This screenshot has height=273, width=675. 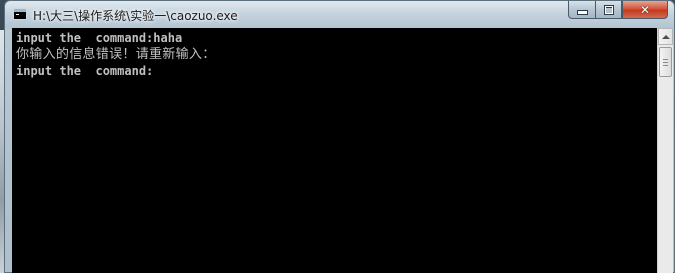 I want to click on title-bar: H:\大三\操作系统\实验一\caozuo.exe ✕, so click(x=339, y=14).